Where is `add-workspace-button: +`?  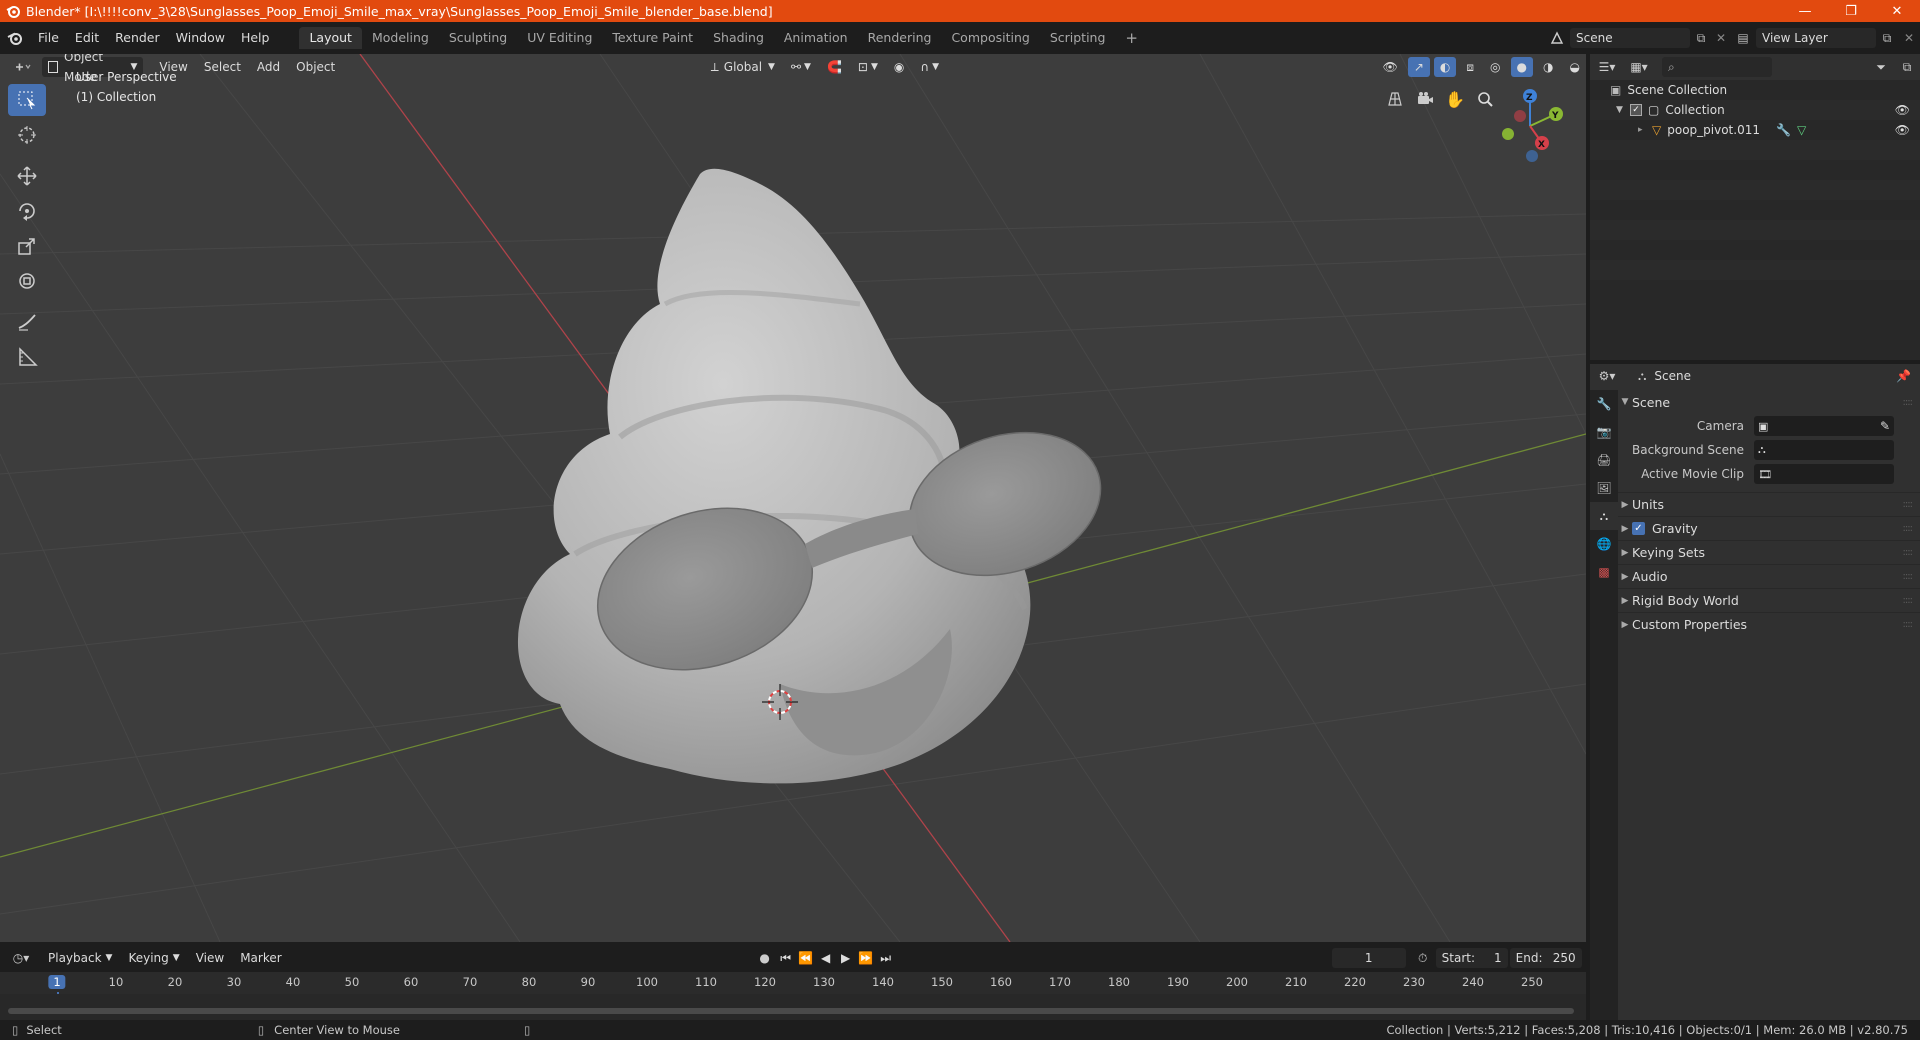 add-workspace-button: + is located at coordinates (1131, 38).